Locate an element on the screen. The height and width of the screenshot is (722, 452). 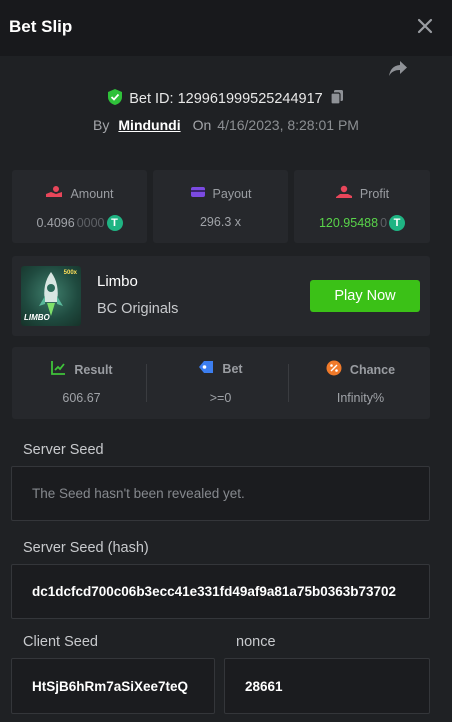
profit-value: 120.95488 is located at coordinates (348, 223).